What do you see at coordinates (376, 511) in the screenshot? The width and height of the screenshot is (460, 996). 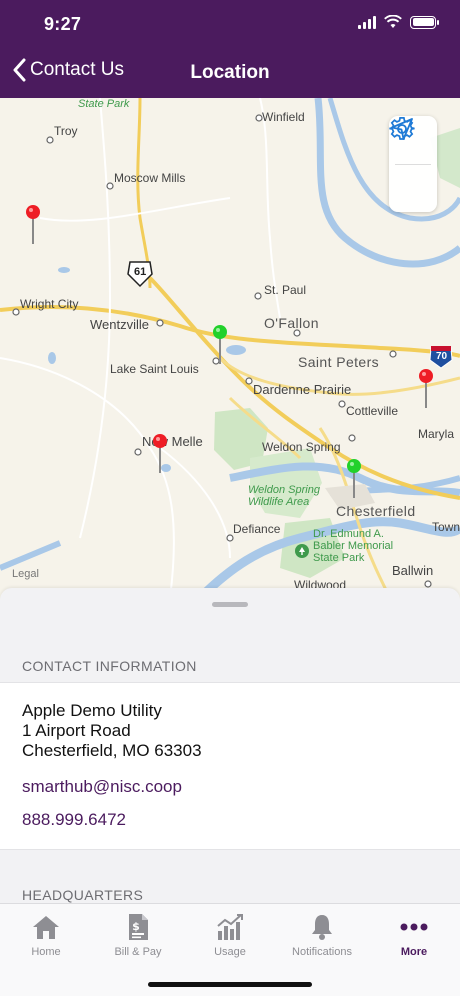 I see `map-label: Chesterfield` at bounding box center [376, 511].